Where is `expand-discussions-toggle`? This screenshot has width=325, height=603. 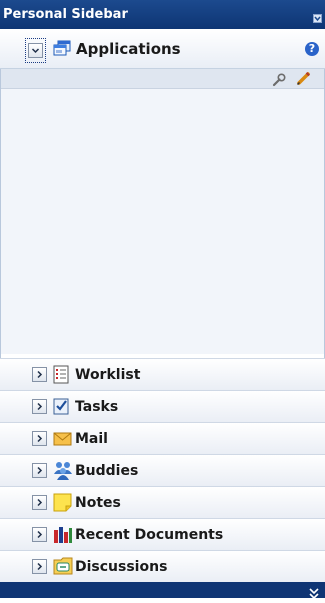 expand-discussions-toggle is located at coordinates (39, 566).